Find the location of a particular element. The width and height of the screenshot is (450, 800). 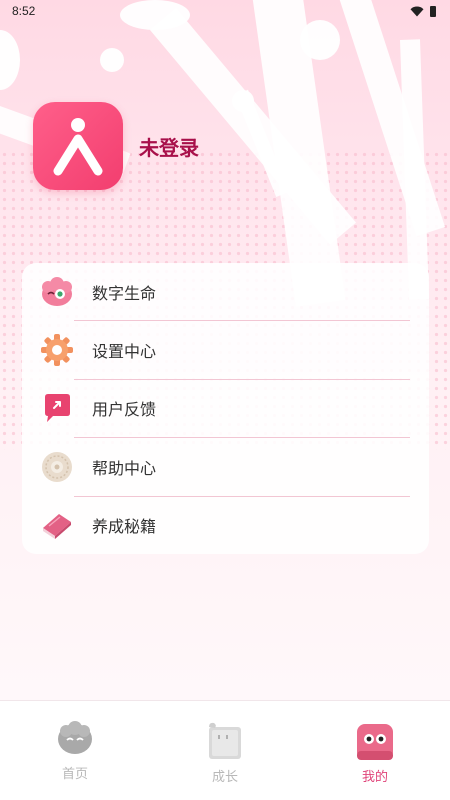

battery-icon is located at coordinates (433, 11).